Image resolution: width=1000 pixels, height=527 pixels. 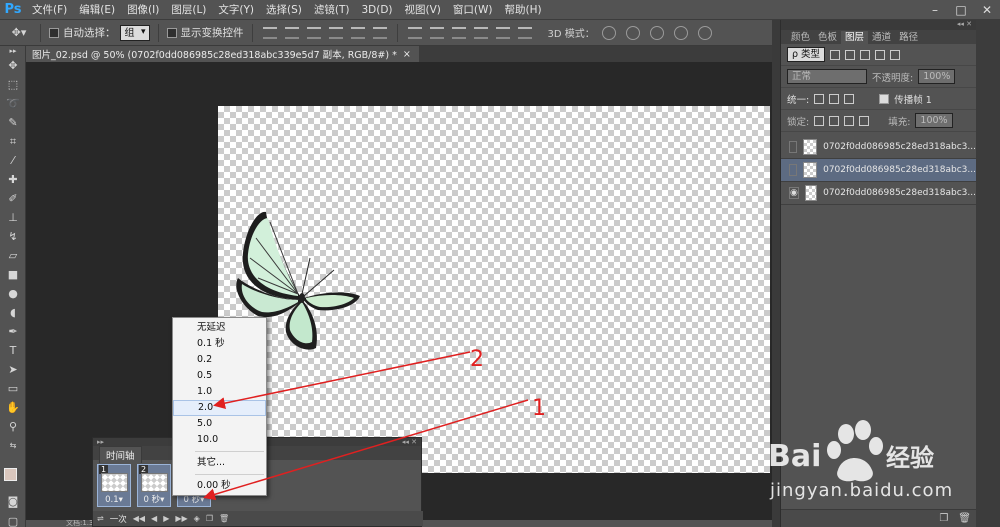 I want to click on delete-frame-icon: 🗑, so click(x=224, y=518).